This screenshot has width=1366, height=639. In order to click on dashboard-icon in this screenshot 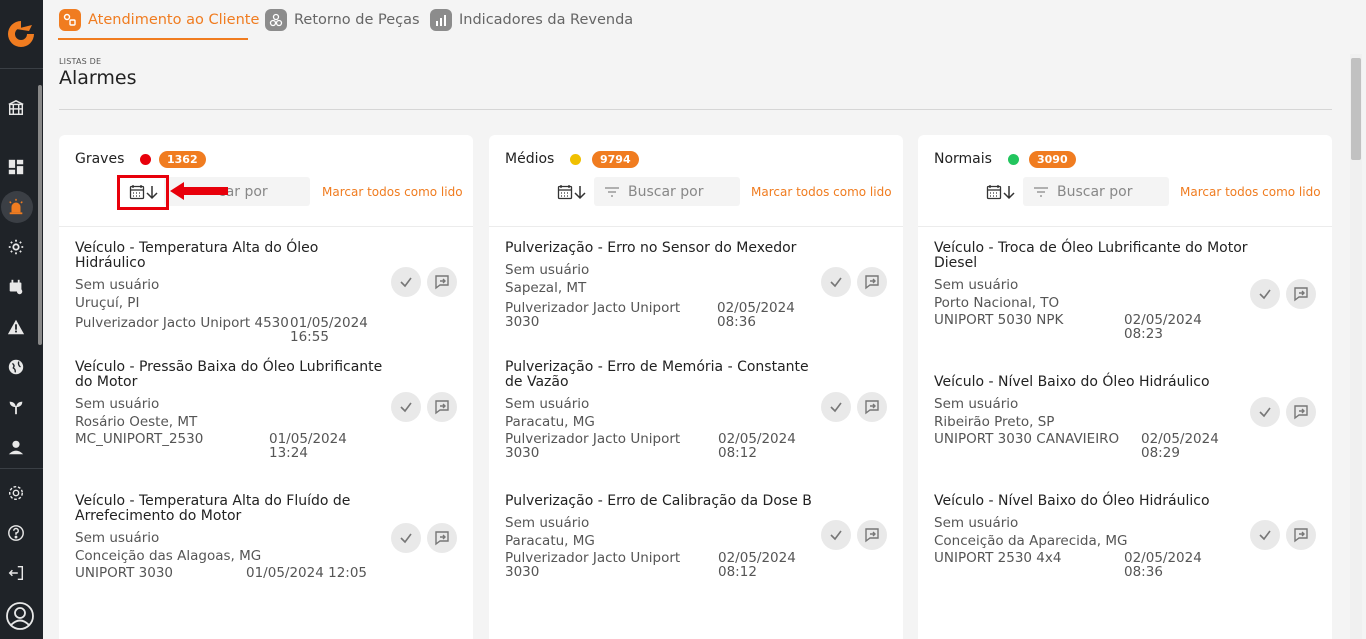, I will do `click(16, 167)`.